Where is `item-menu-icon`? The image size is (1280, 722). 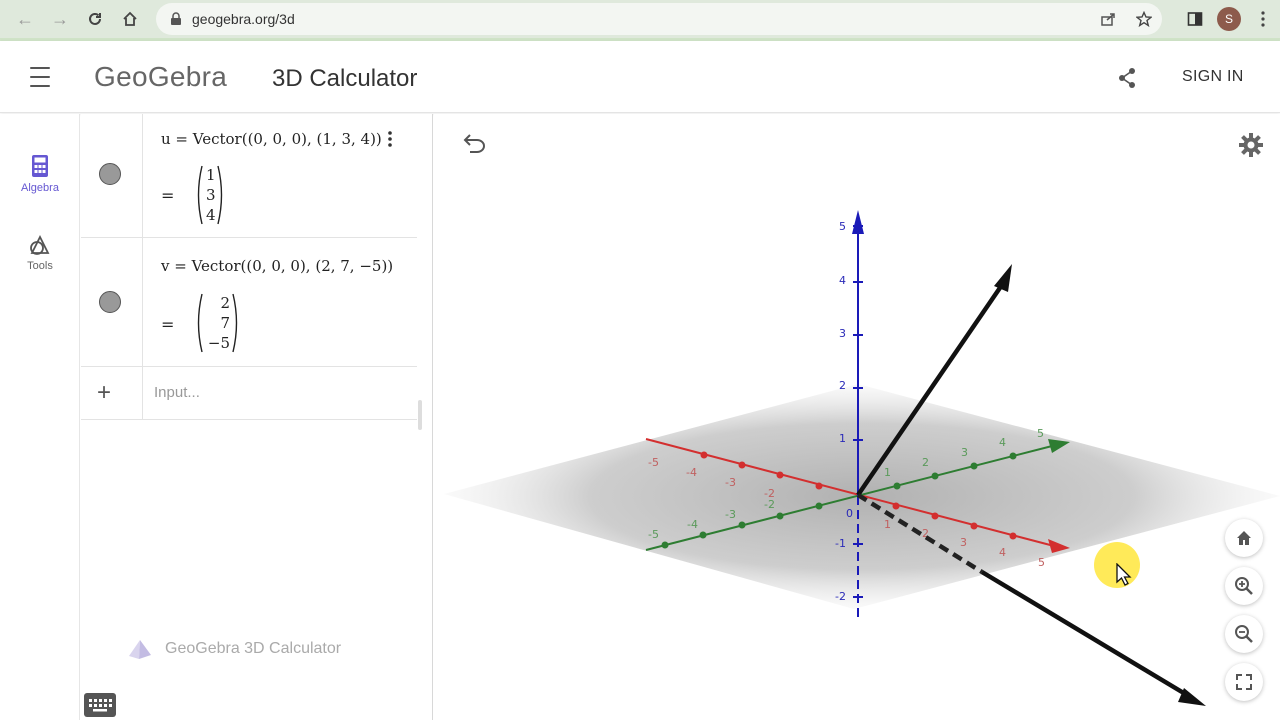
item-menu-icon is located at coordinates (390, 139).